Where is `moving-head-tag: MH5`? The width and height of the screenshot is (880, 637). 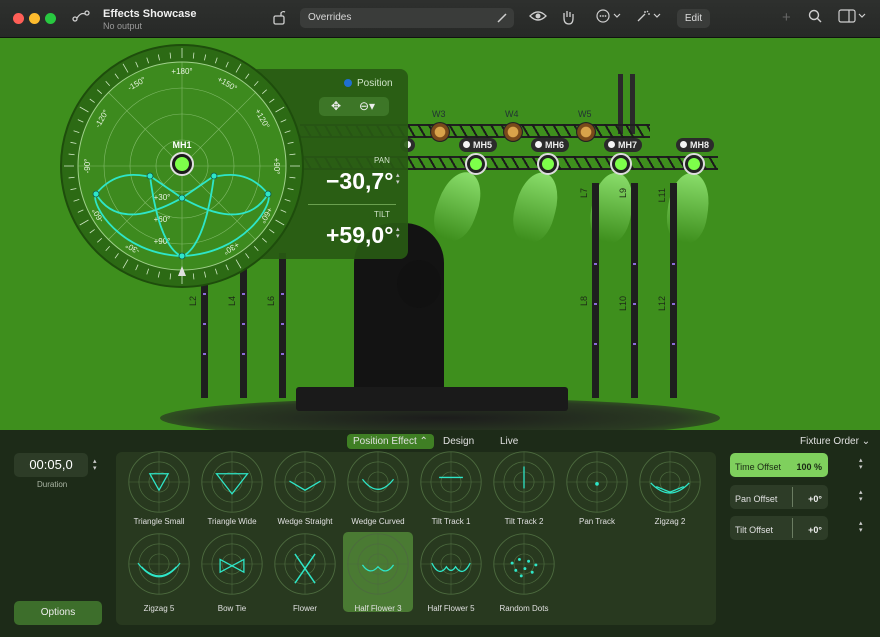
moving-head-tag: MH5 is located at coordinates (478, 145).